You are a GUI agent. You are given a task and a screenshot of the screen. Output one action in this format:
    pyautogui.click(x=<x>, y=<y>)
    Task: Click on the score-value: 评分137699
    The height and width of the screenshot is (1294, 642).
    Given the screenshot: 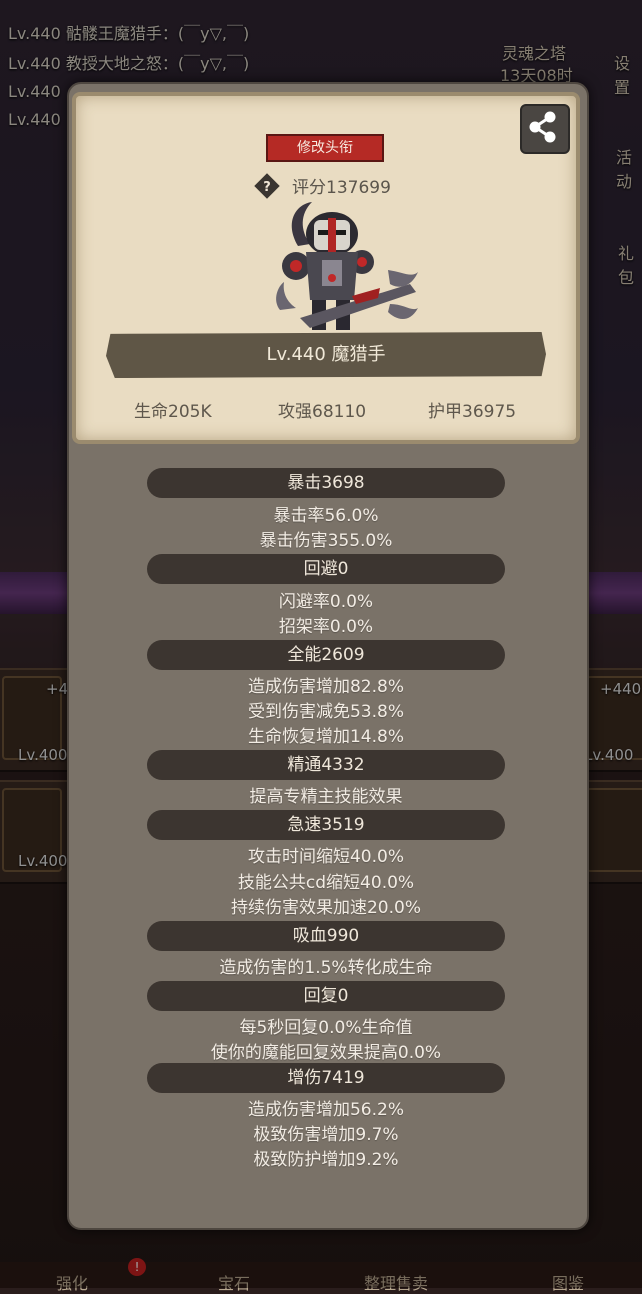 What is the action you would take?
    pyautogui.click(x=341, y=188)
    